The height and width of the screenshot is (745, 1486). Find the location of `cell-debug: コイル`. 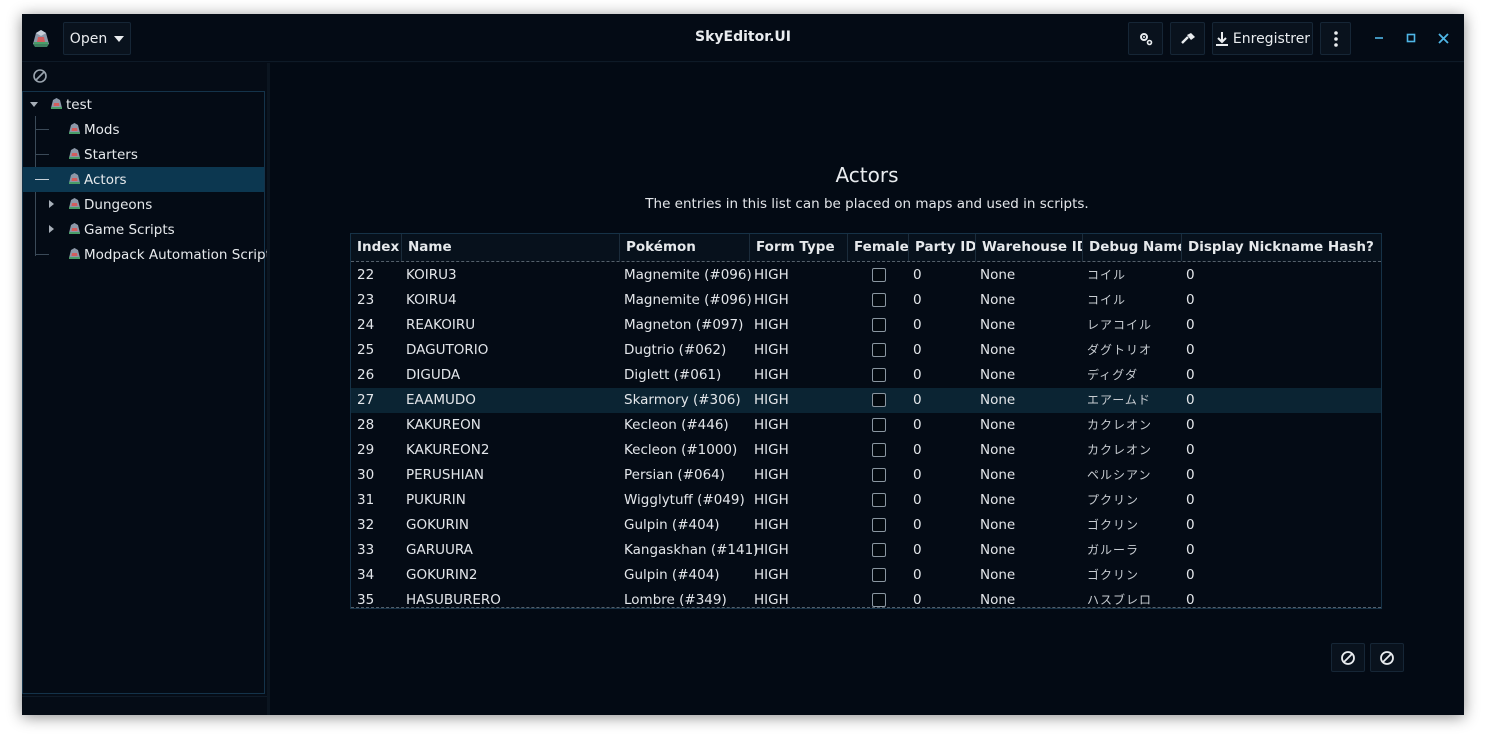

cell-debug: コイル is located at coordinates (1104, 275).